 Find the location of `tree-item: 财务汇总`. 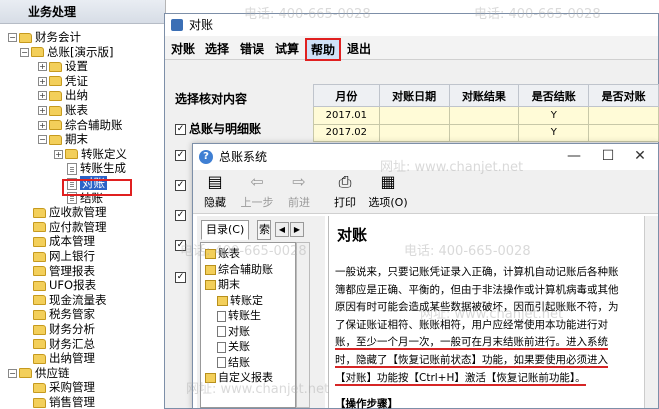

tree-item: 财务汇总 is located at coordinates (57, 344).